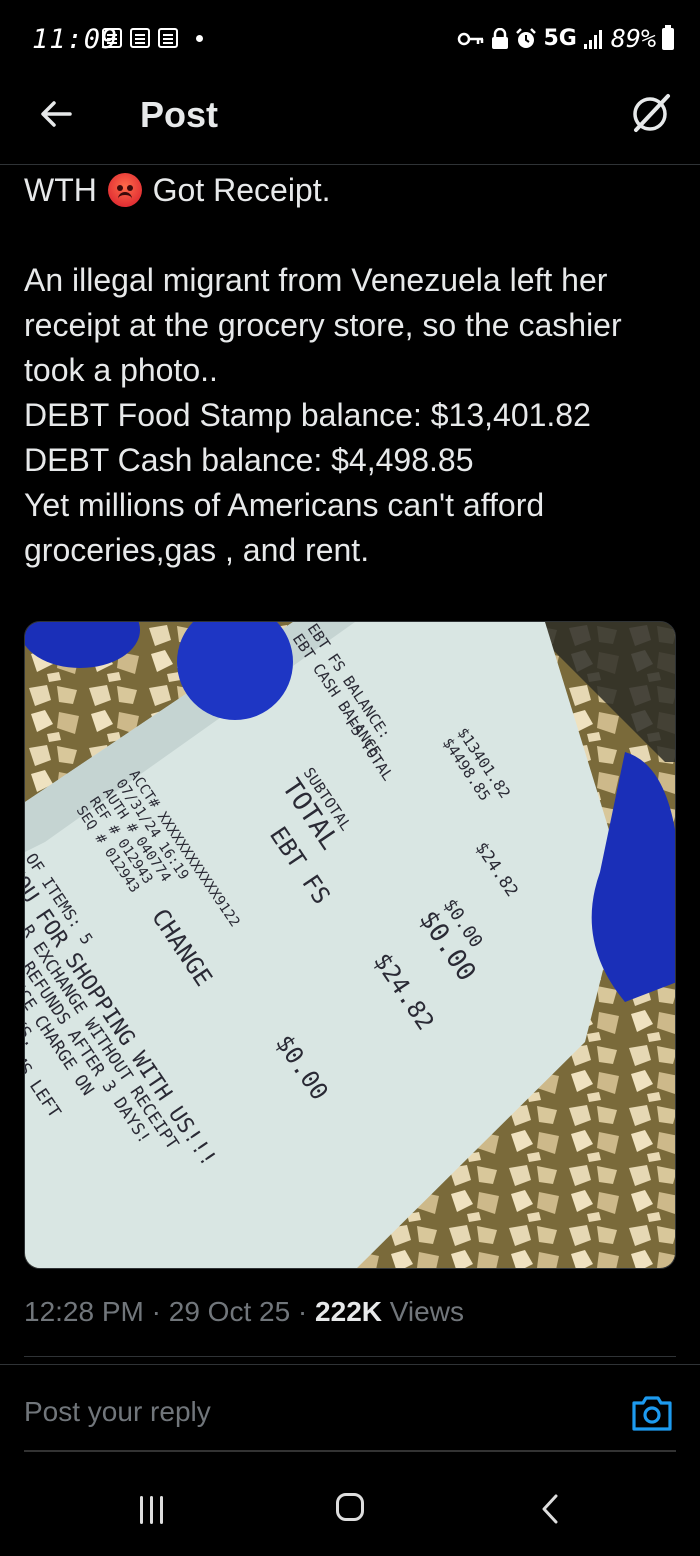  Describe the element at coordinates (651, 113) in the screenshot. I see `grok-icon` at that location.